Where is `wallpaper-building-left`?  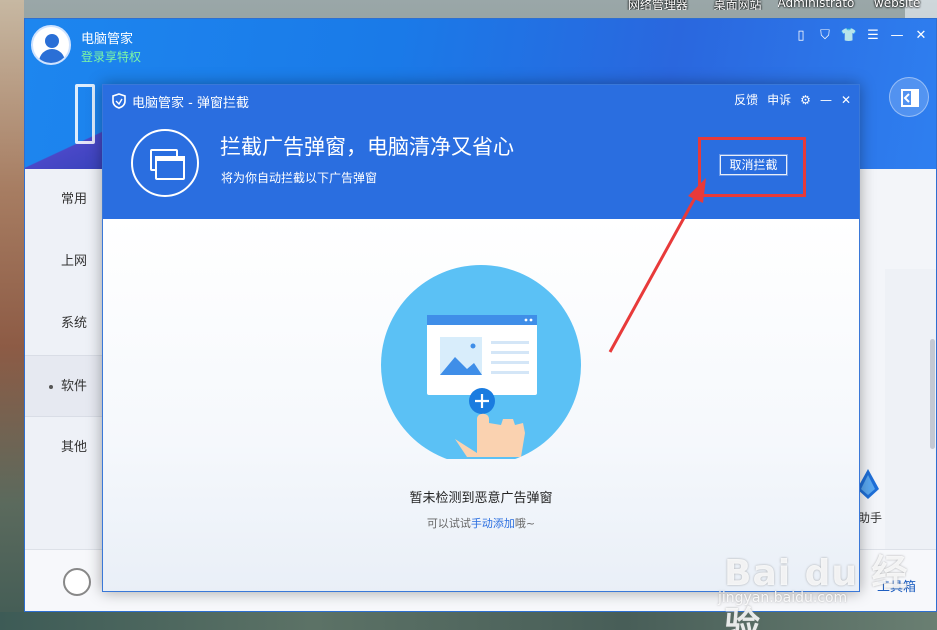
wallpaper-building-left is located at coordinates (12, 315).